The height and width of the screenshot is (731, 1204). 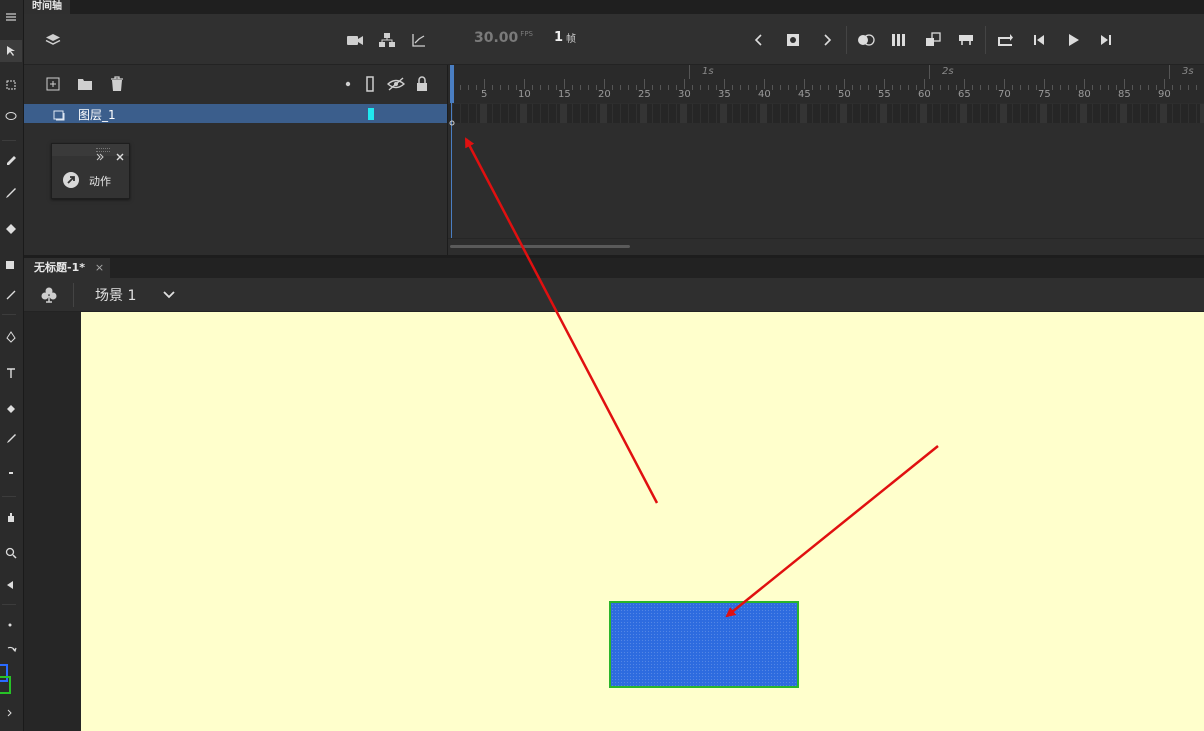 I want to click on arrow-to-rectangle, so click(x=832, y=531).